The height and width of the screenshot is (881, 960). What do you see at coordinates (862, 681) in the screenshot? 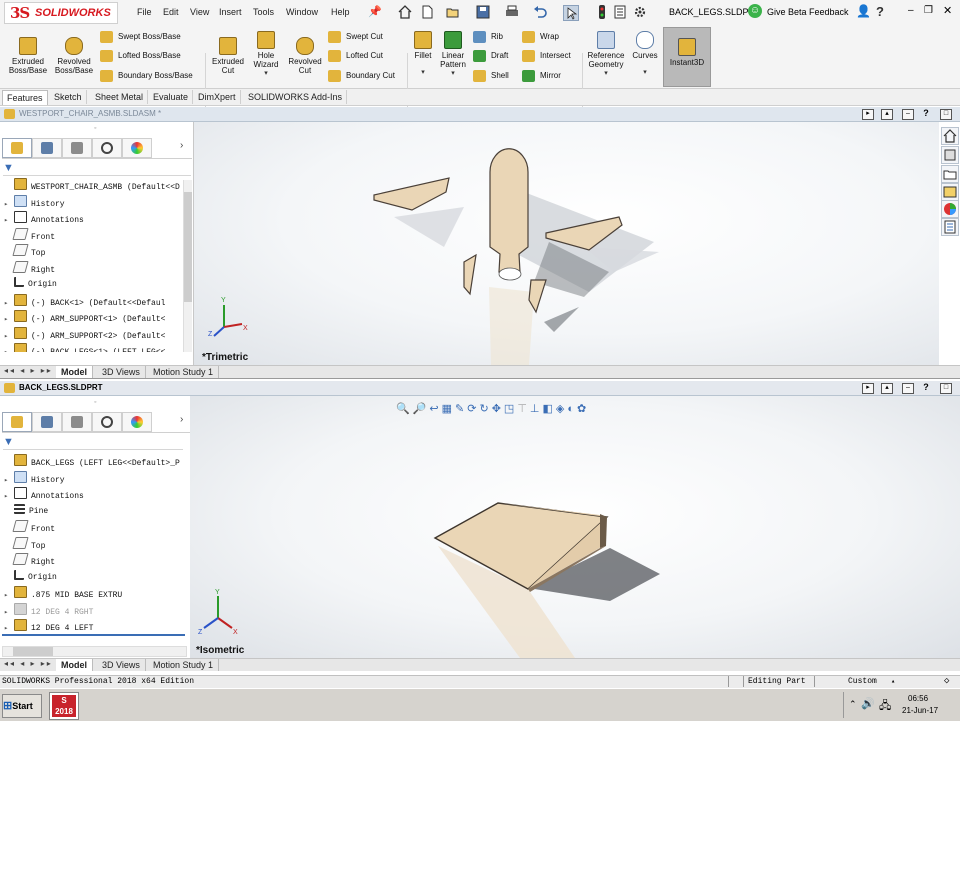
I see `unit-system-dropdown: Custom` at bounding box center [862, 681].